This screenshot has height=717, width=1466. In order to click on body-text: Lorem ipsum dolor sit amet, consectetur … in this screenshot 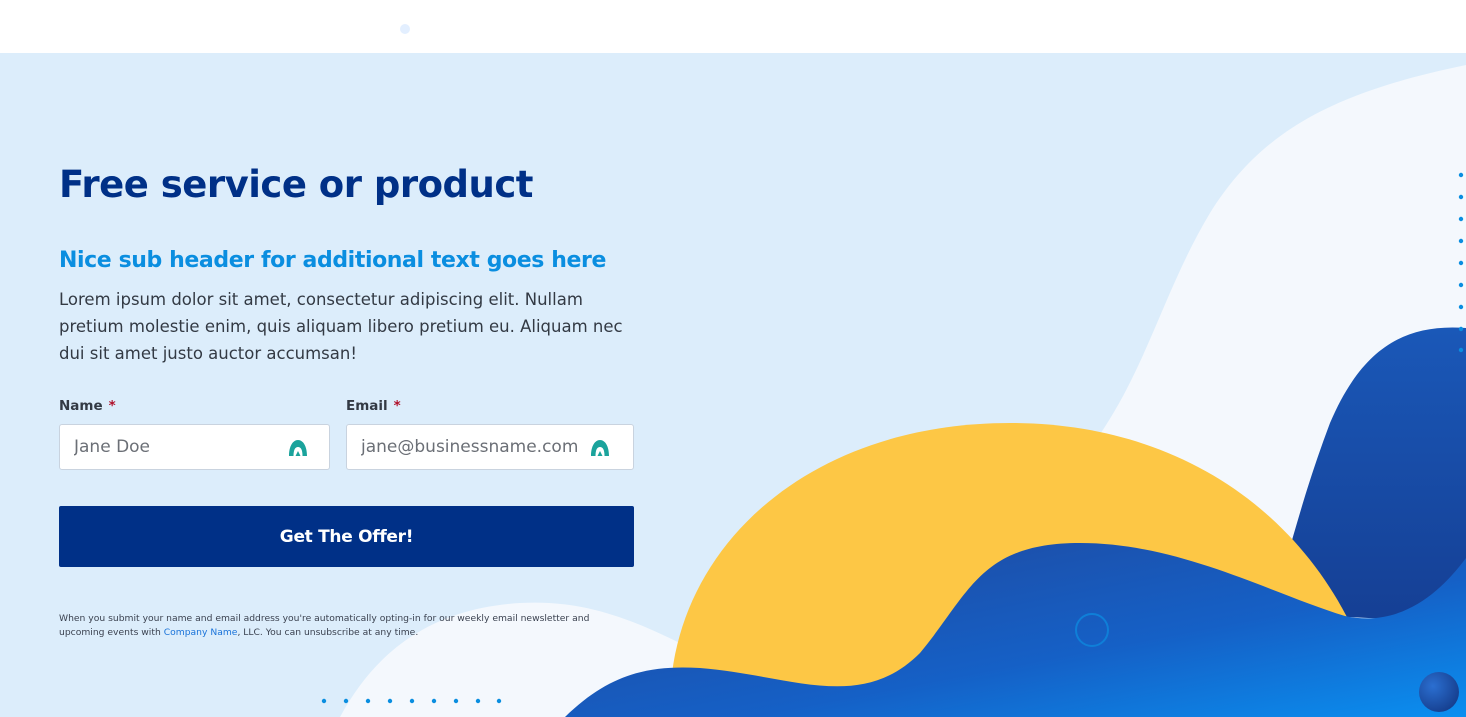, I will do `click(341, 326)`.